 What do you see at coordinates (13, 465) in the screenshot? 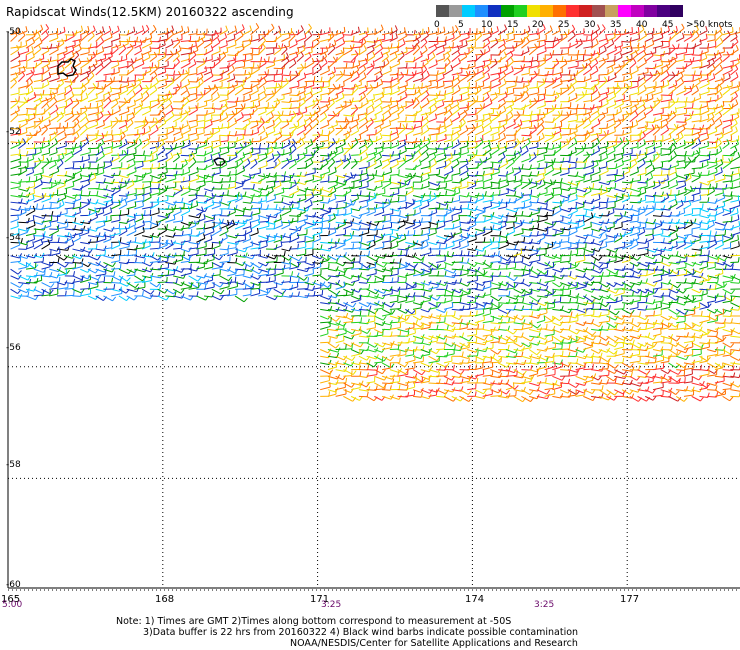
I see `lat-label: -58` at bounding box center [13, 465].